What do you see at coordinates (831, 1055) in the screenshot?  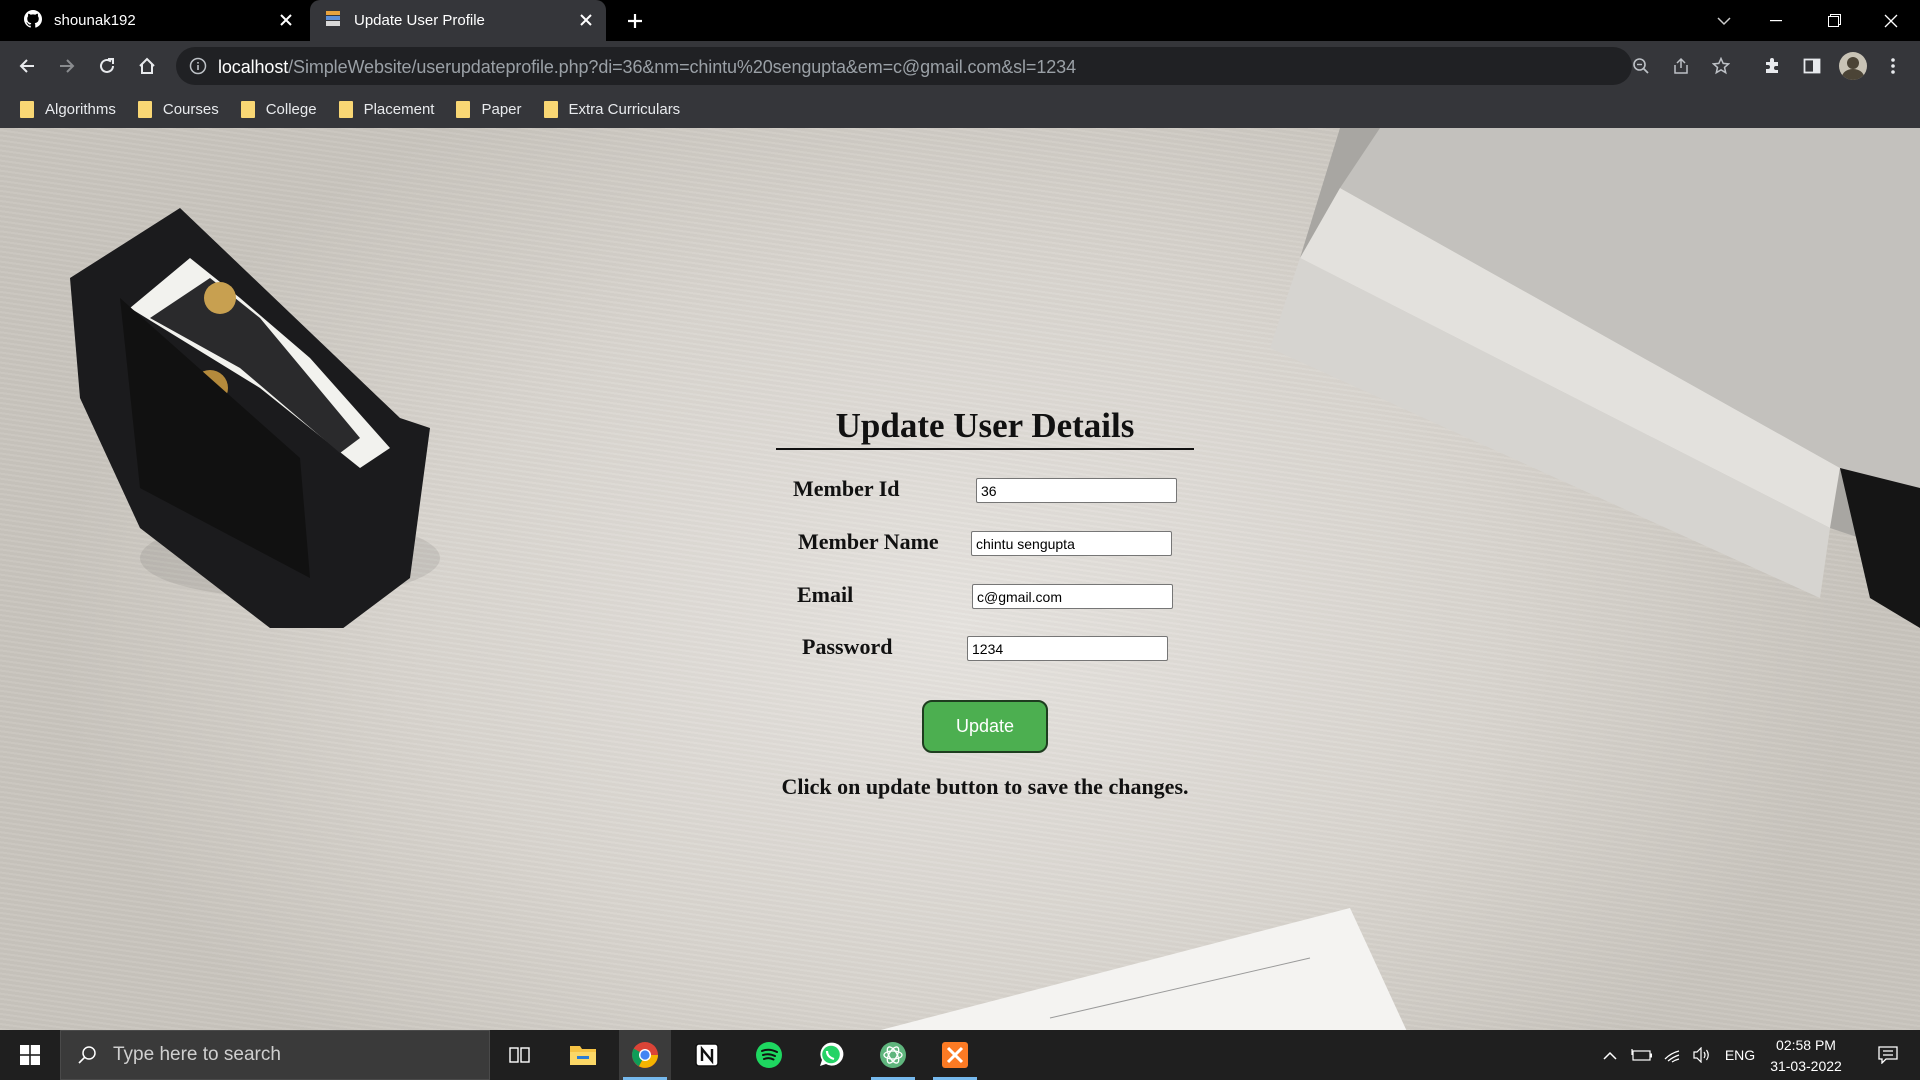 I see `whatsapp-icon` at bounding box center [831, 1055].